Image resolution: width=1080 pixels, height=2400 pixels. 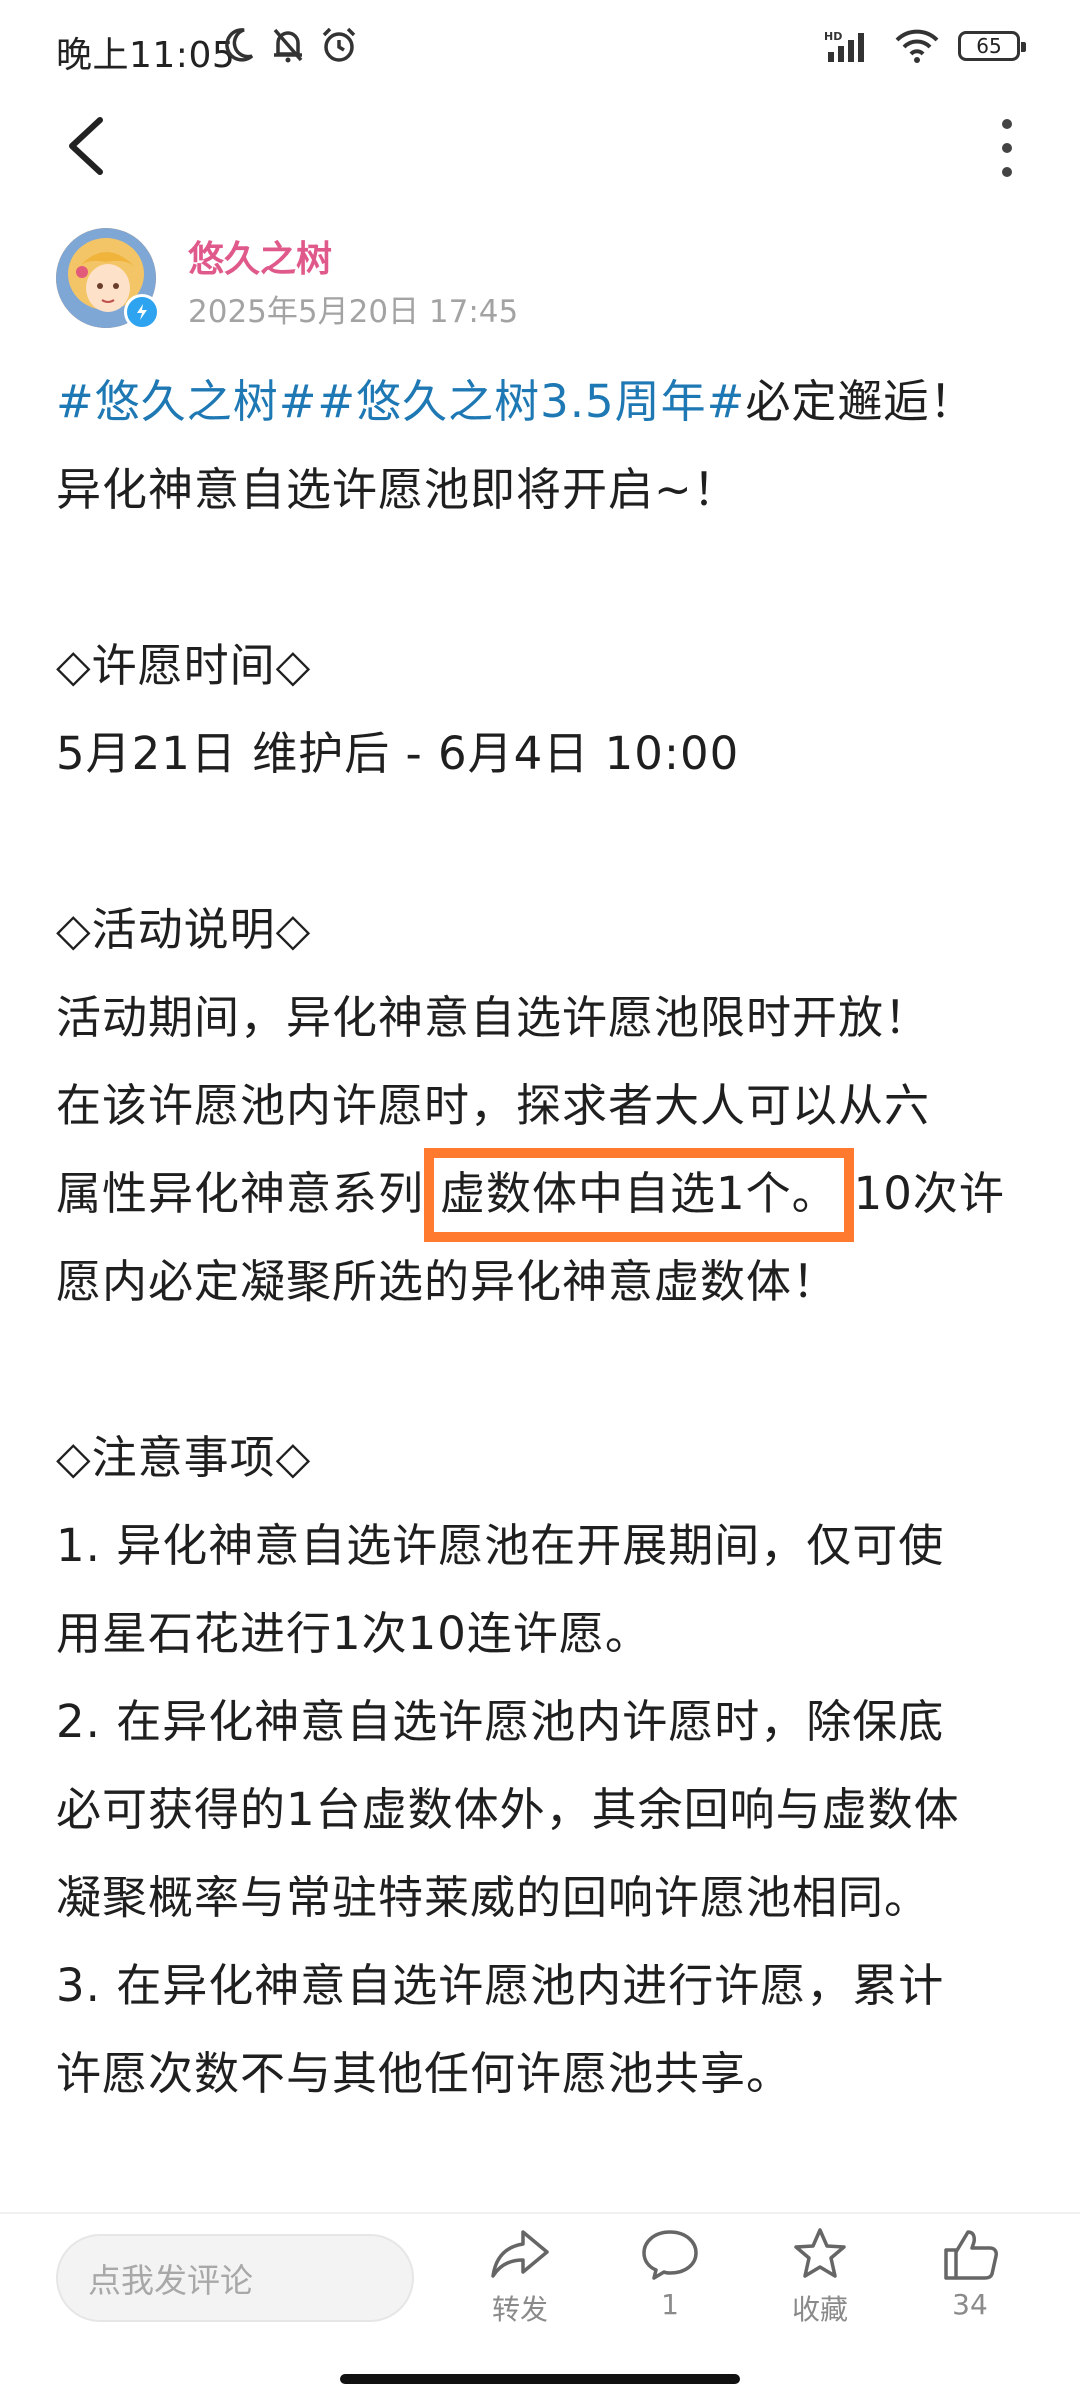 I want to click on section-heading: ◇注意事项◇, so click(x=184, y=1457).